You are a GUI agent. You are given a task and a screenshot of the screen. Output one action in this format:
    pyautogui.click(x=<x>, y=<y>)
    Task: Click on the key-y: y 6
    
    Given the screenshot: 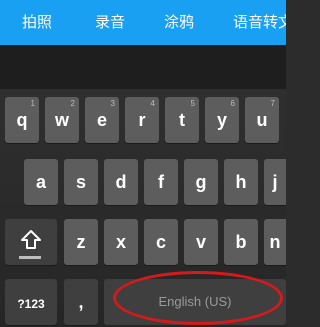 What is the action you would take?
    pyautogui.click(x=222, y=120)
    